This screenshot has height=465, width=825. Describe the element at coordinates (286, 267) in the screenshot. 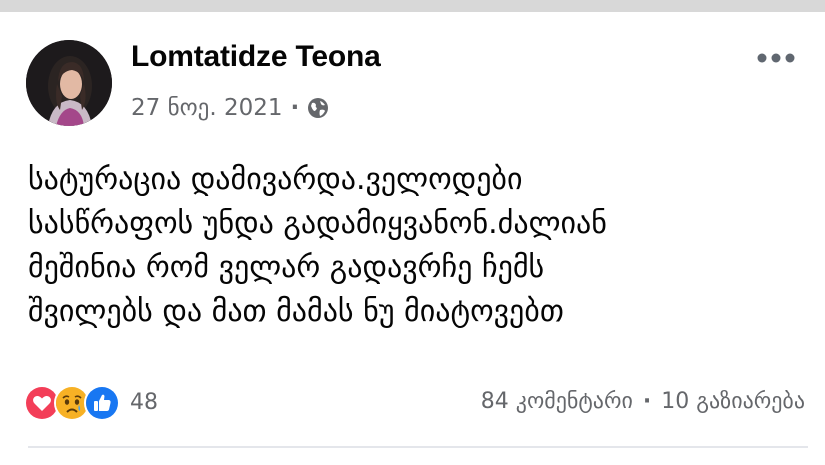

I see `post-text-line: მეშინია რომ ველარ გადავრჩე ჩემს` at that location.